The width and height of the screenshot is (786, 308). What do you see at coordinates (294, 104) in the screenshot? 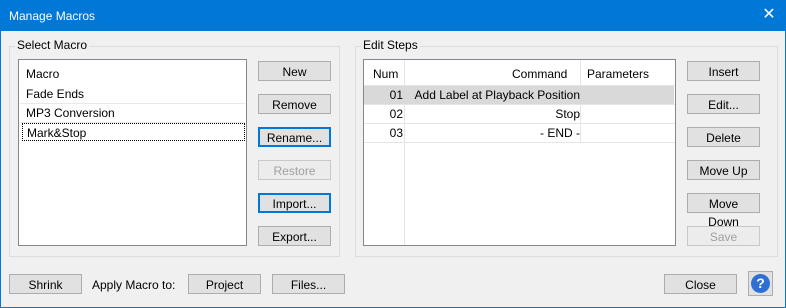
I see `remove-button: Remove` at bounding box center [294, 104].